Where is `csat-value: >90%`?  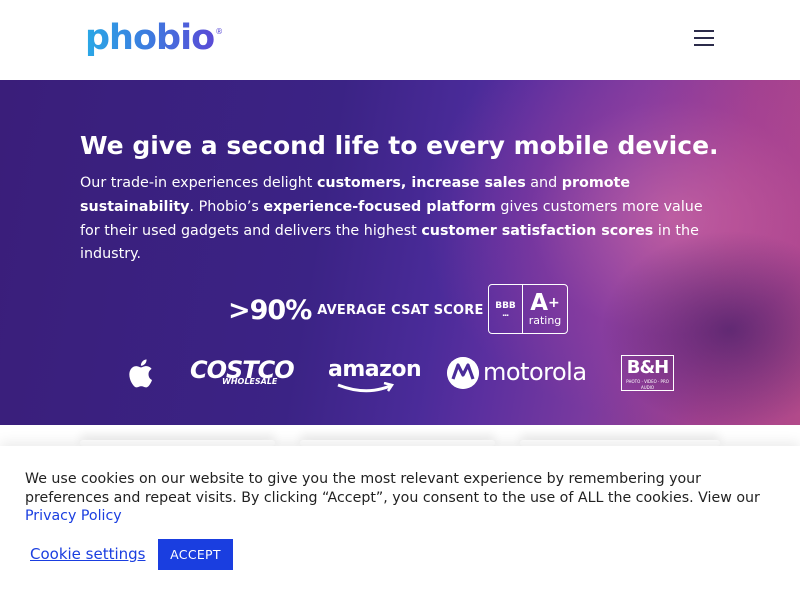 csat-value: >90% is located at coordinates (270, 310).